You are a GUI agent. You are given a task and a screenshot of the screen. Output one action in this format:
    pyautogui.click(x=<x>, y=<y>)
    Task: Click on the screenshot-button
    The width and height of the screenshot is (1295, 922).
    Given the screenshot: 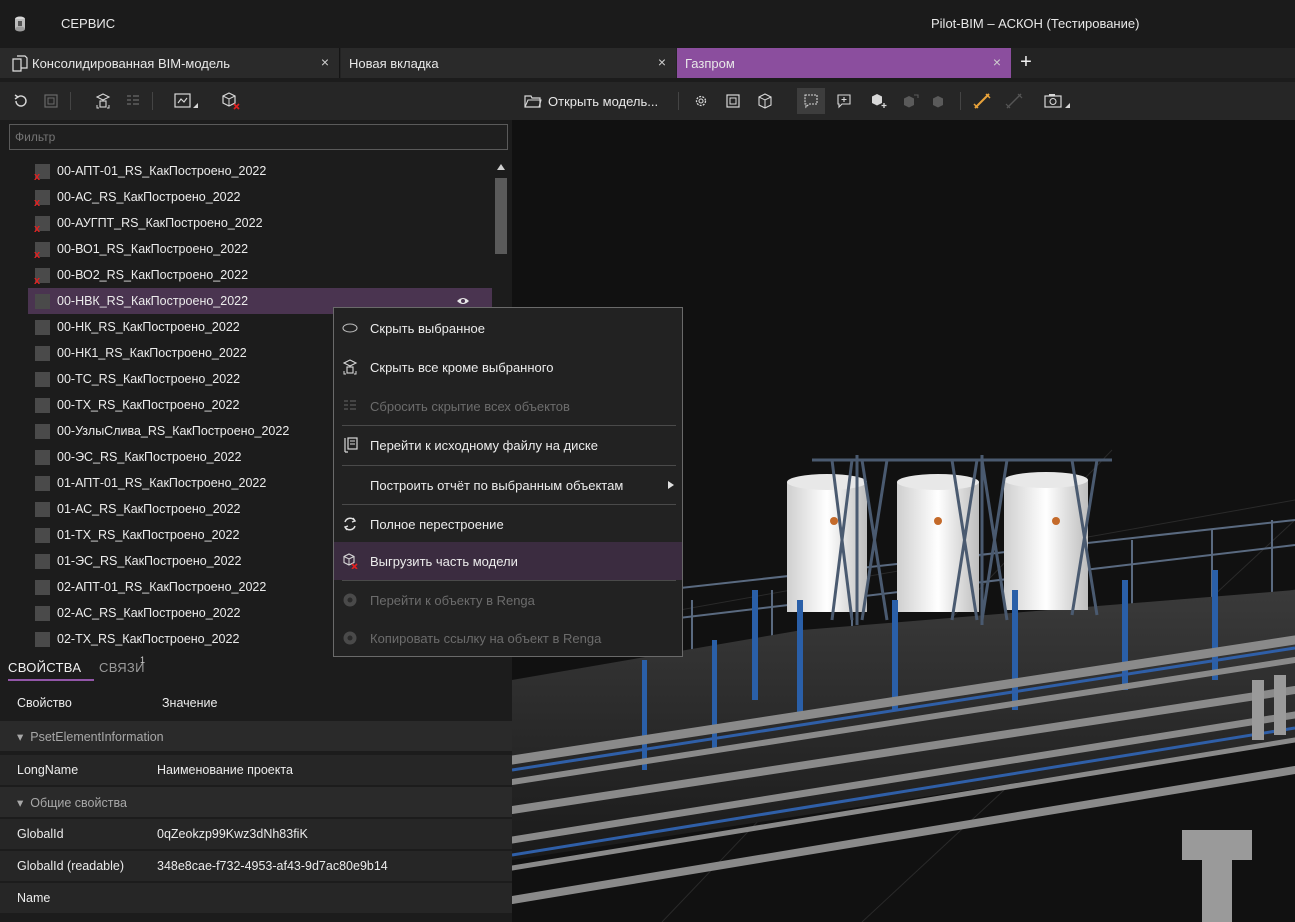 What is the action you would take?
    pyautogui.click(x=1059, y=101)
    